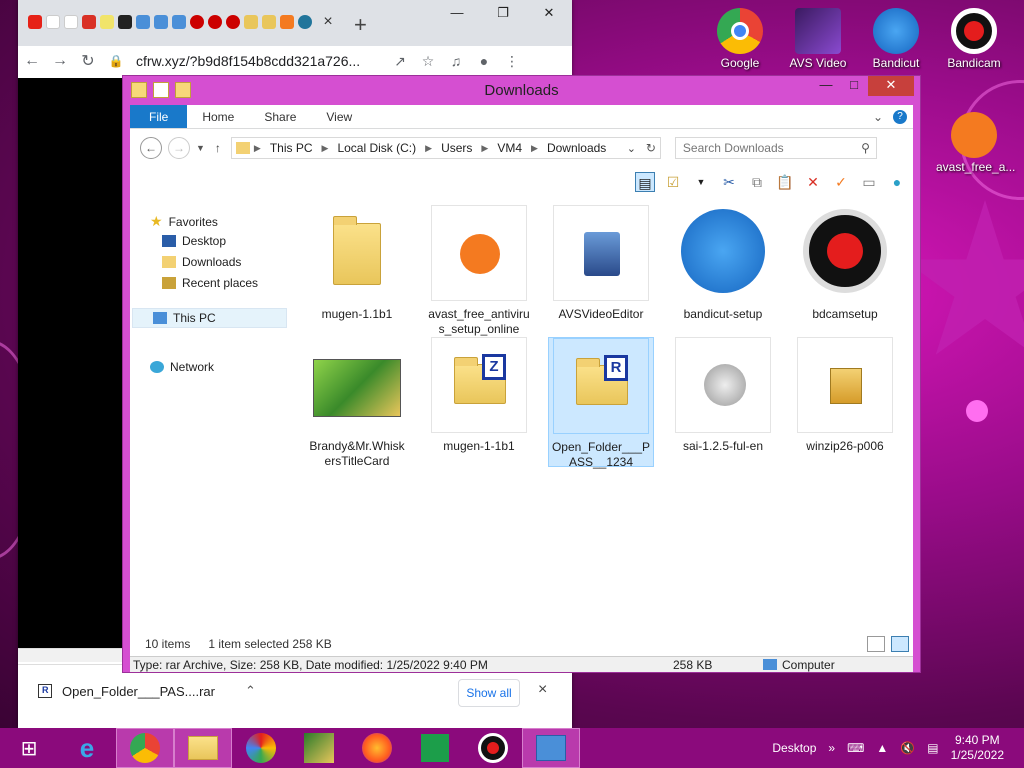  Describe the element at coordinates (489, 693) in the screenshot. I see `show-all-button: Show all` at that location.